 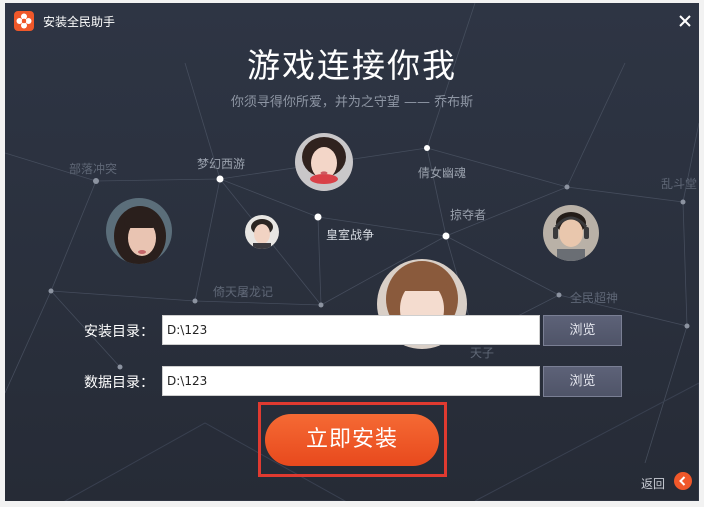 What do you see at coordinates (653, 483) in the screenshot?
I see `back-link: 返回` at bounding box center [653, 483].